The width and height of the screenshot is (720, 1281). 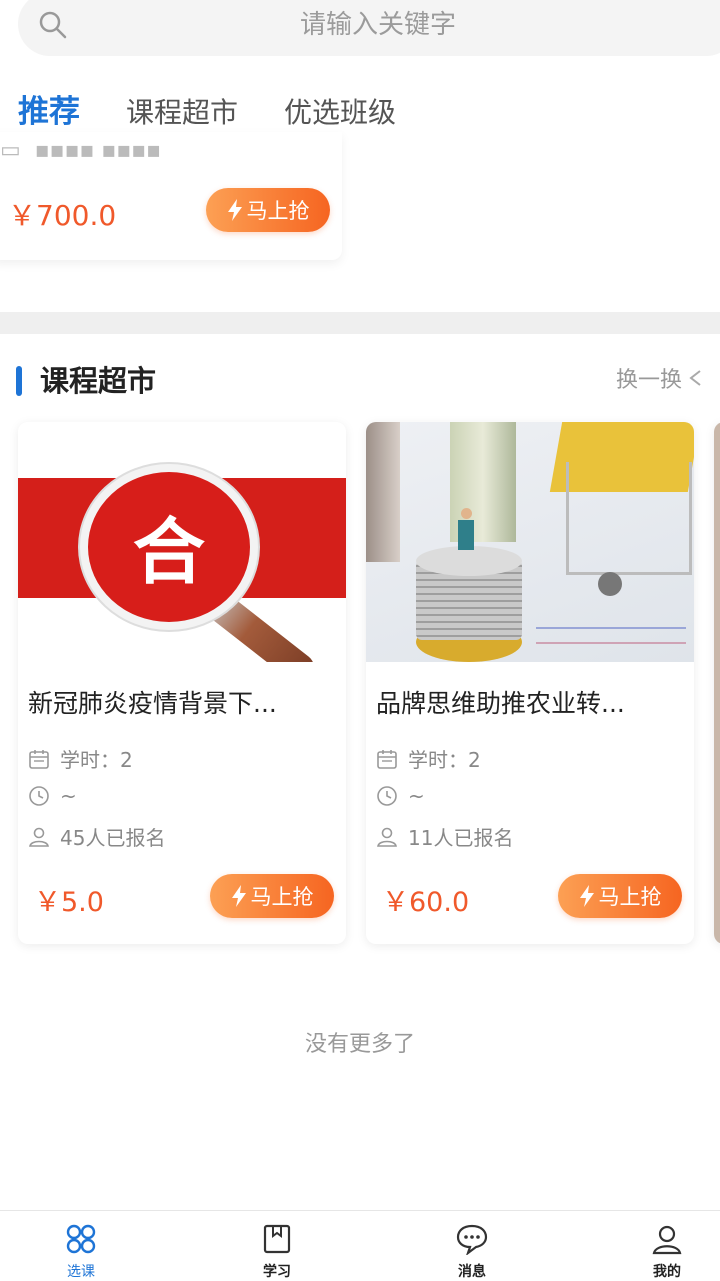 I want to click on course-thumbnail, so click(x=530, y=542).